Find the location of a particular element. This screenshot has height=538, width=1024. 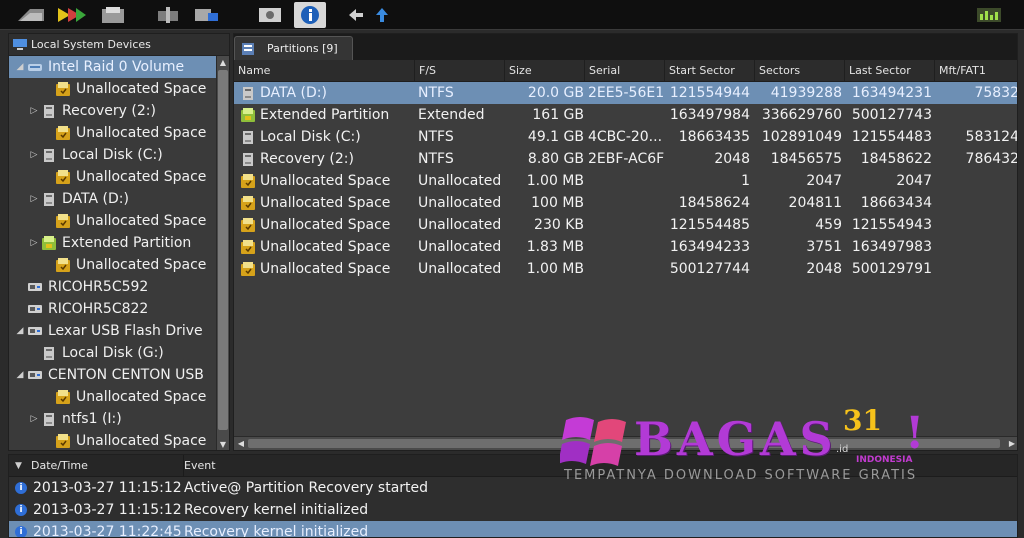

column-header: Sectors is located at coordinates (799, 71).